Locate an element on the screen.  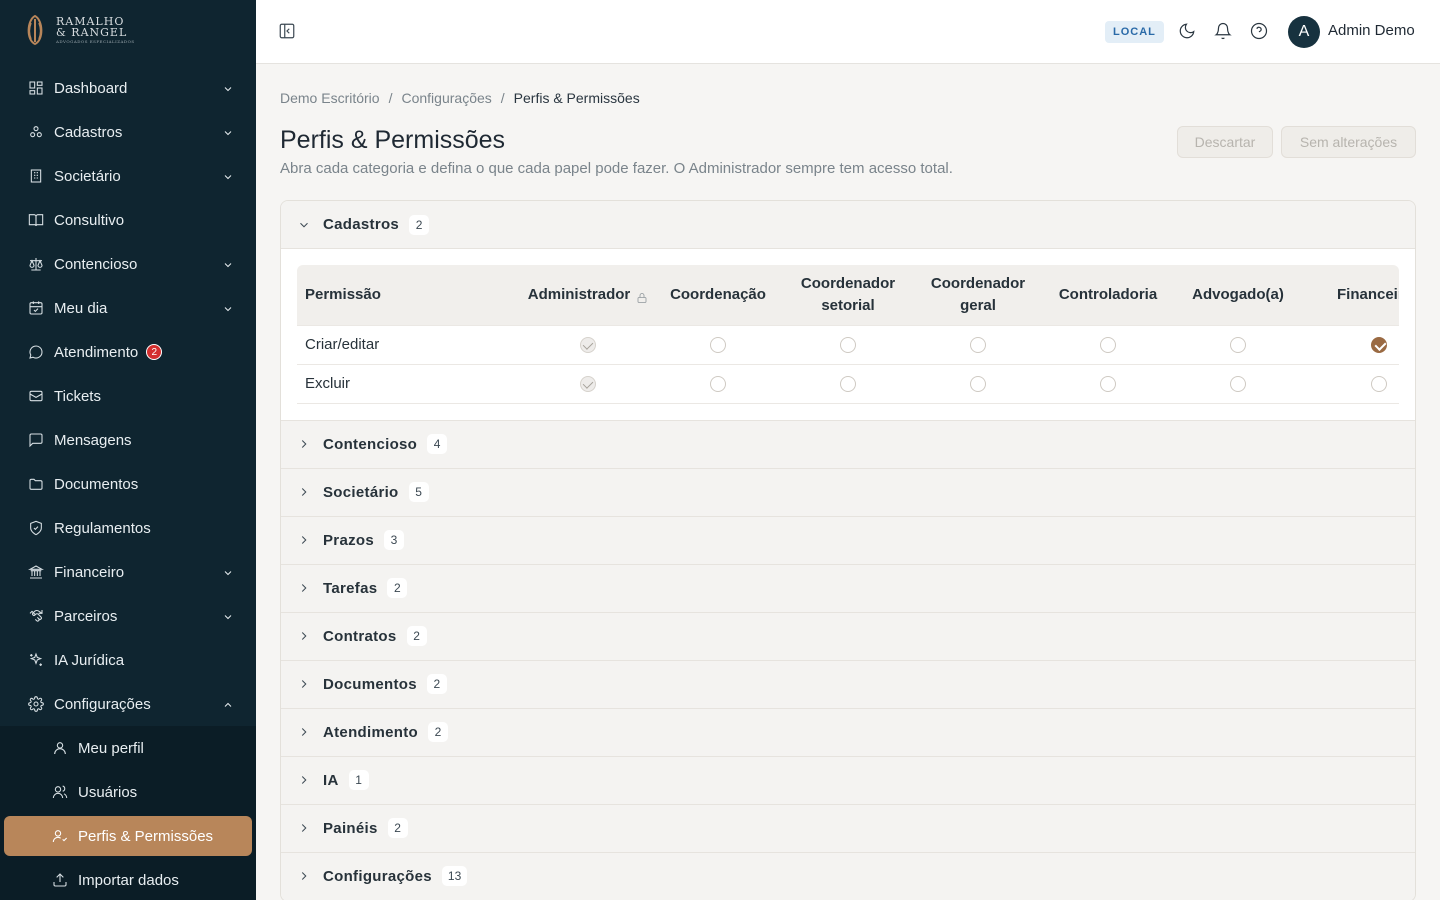
sidebar-item-label: Configurações is located at coordinates (102, 704).